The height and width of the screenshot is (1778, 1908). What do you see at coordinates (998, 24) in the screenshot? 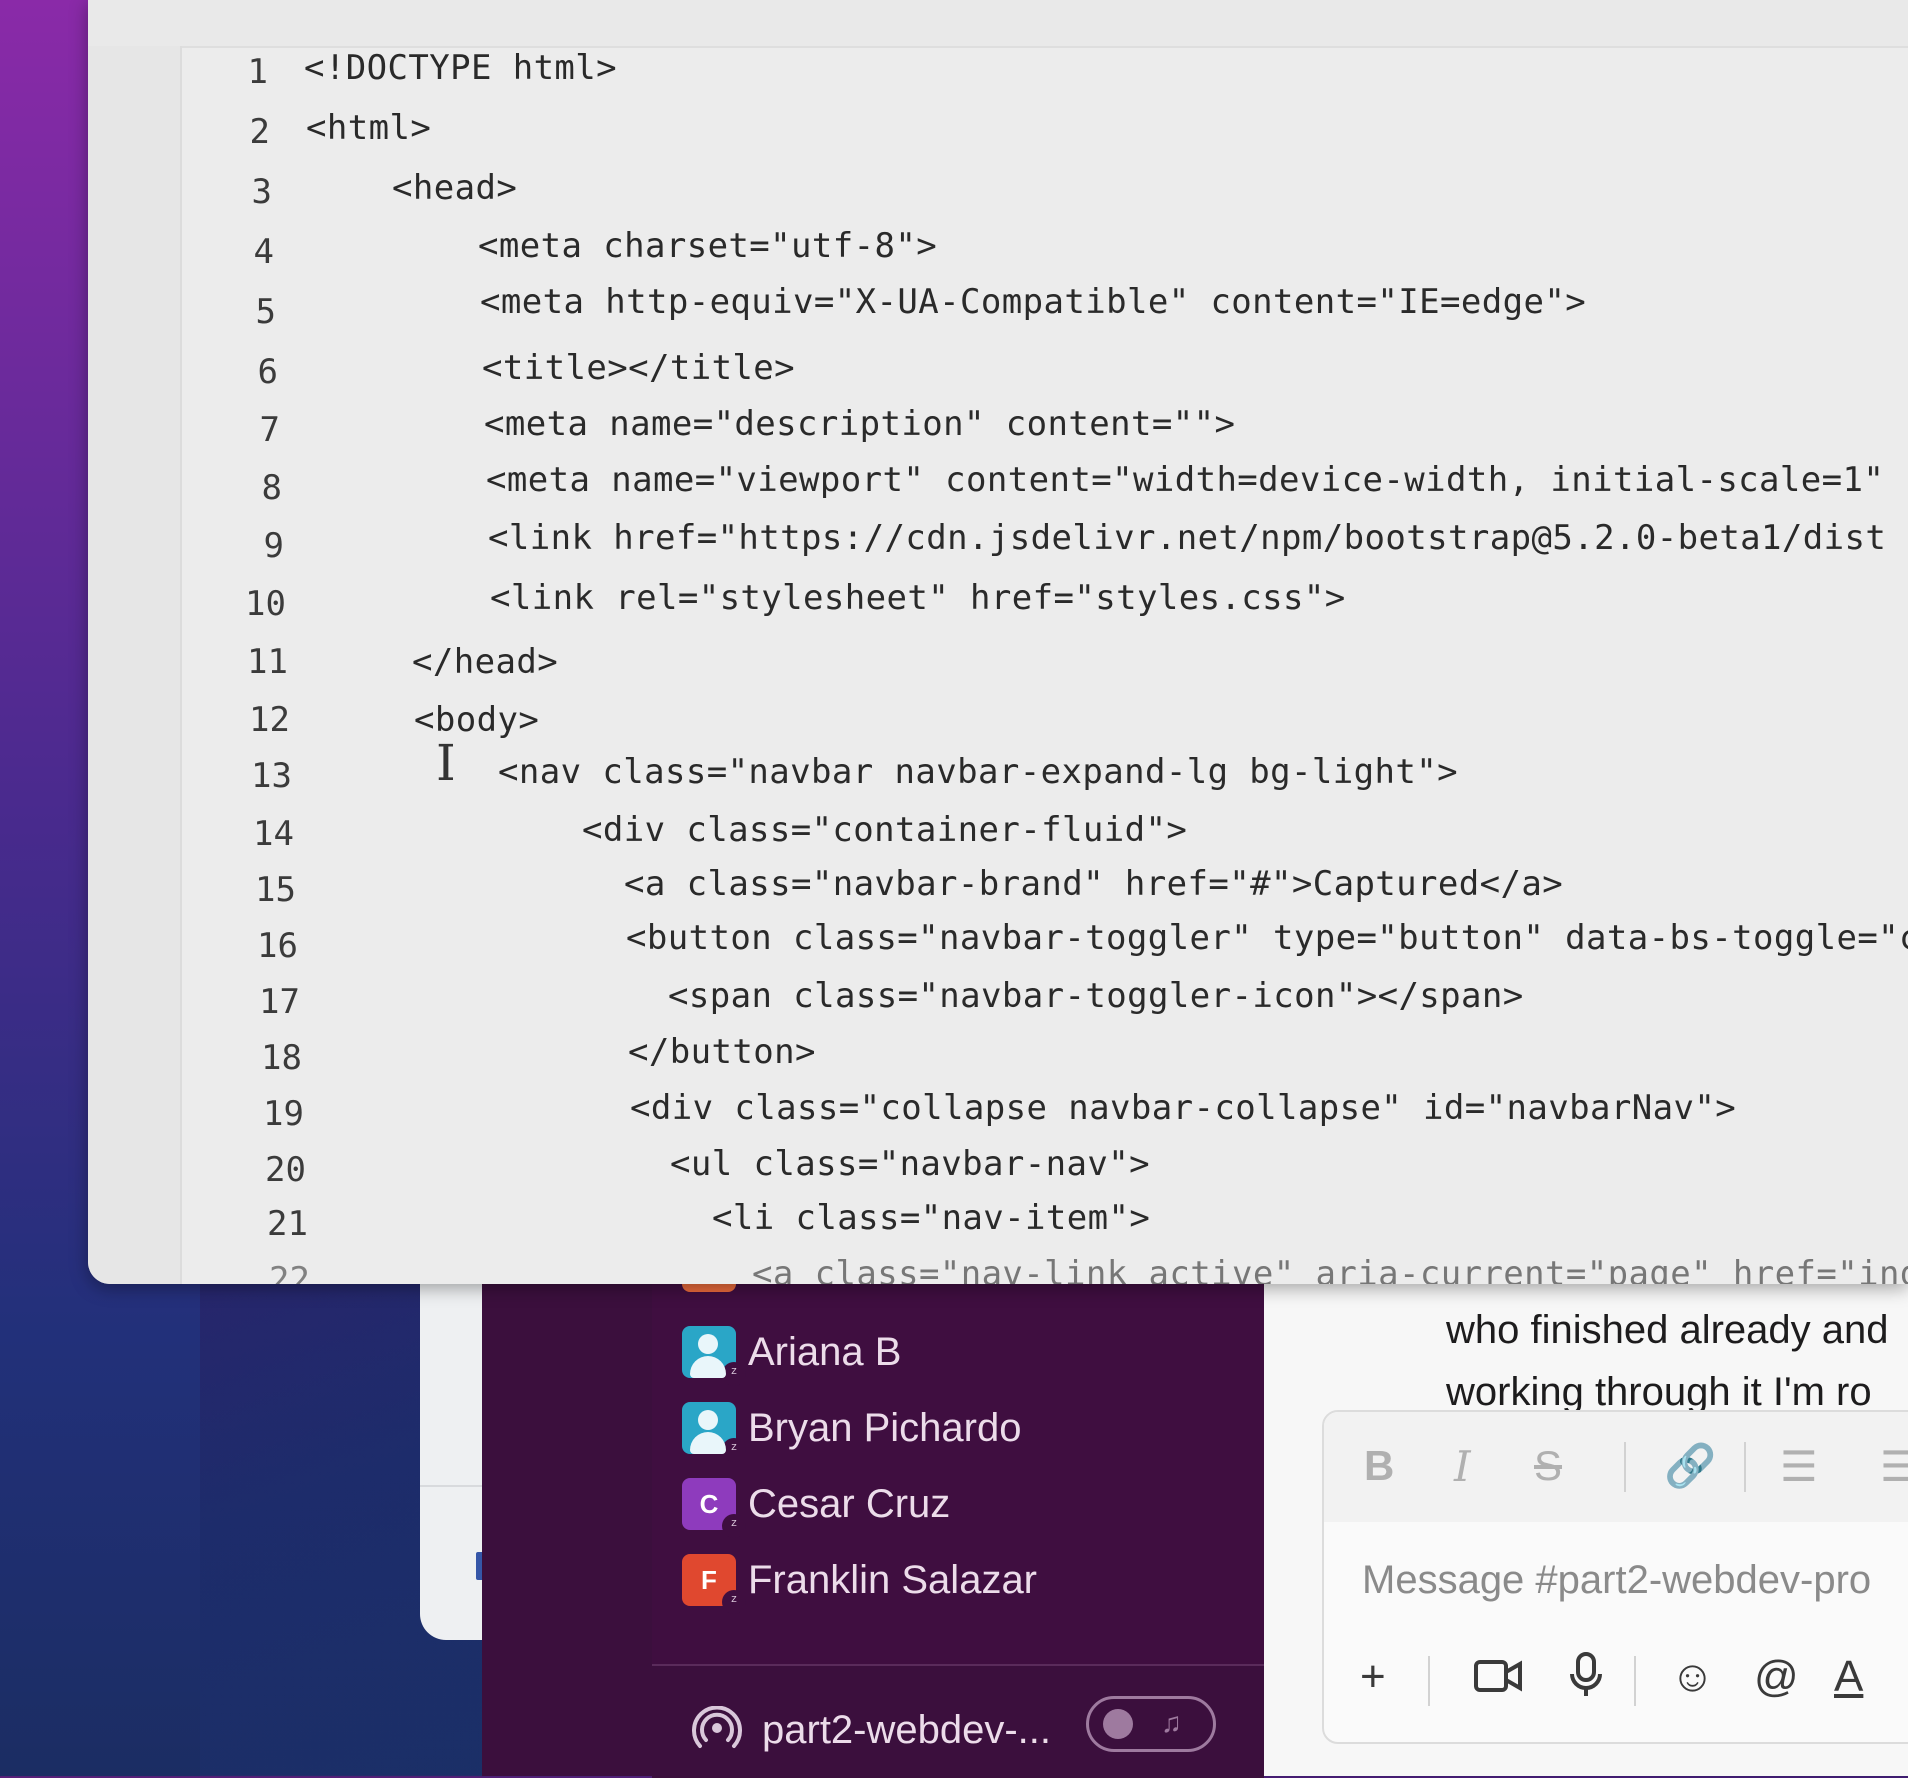
I see `editor-title-bar` at bounding box center [998, 24].